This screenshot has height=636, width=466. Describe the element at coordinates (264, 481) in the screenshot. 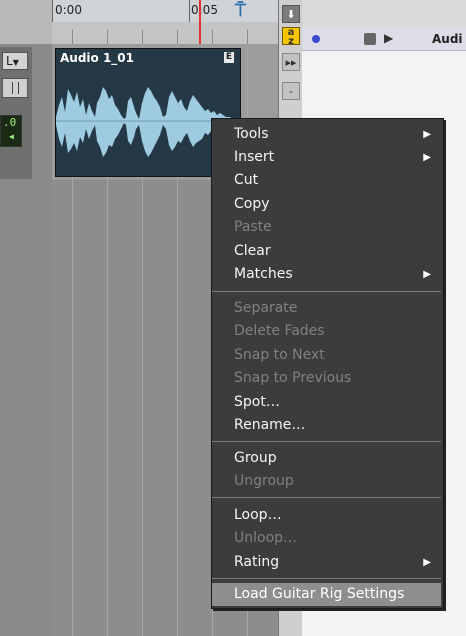

I see `menu-item-label: Ungroup` at that location.